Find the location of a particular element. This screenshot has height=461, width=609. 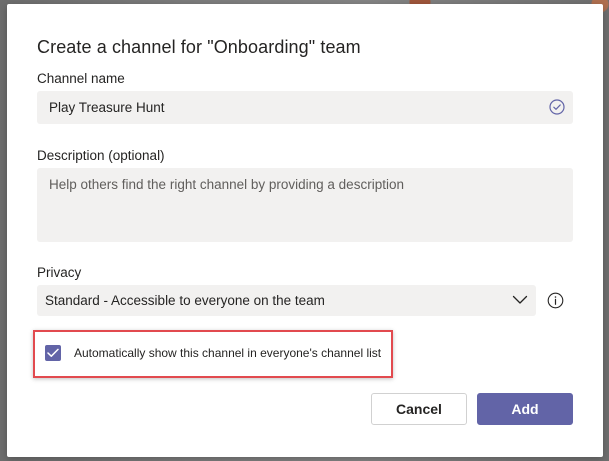

channel-name-value: Play Treasure Hunt is located at coordinates (107, 107).